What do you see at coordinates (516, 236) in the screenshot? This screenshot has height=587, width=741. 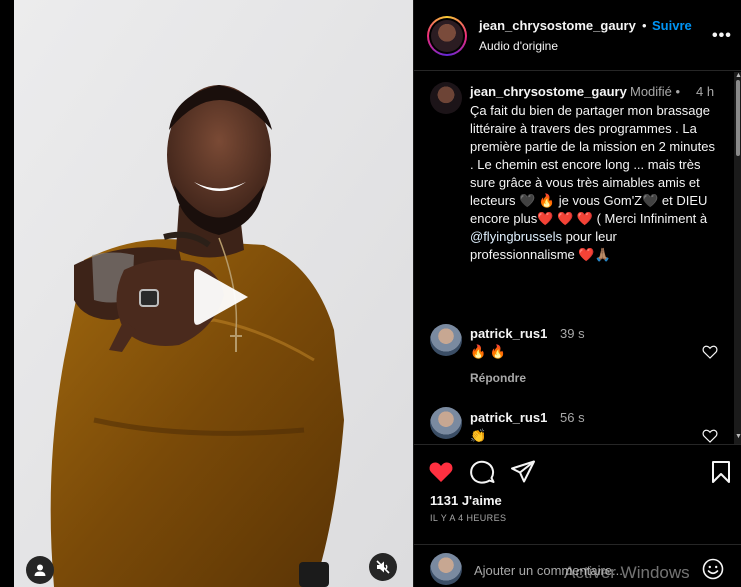 I see `mention-link: @flyingbrussels` at bounding box center [516, 236].